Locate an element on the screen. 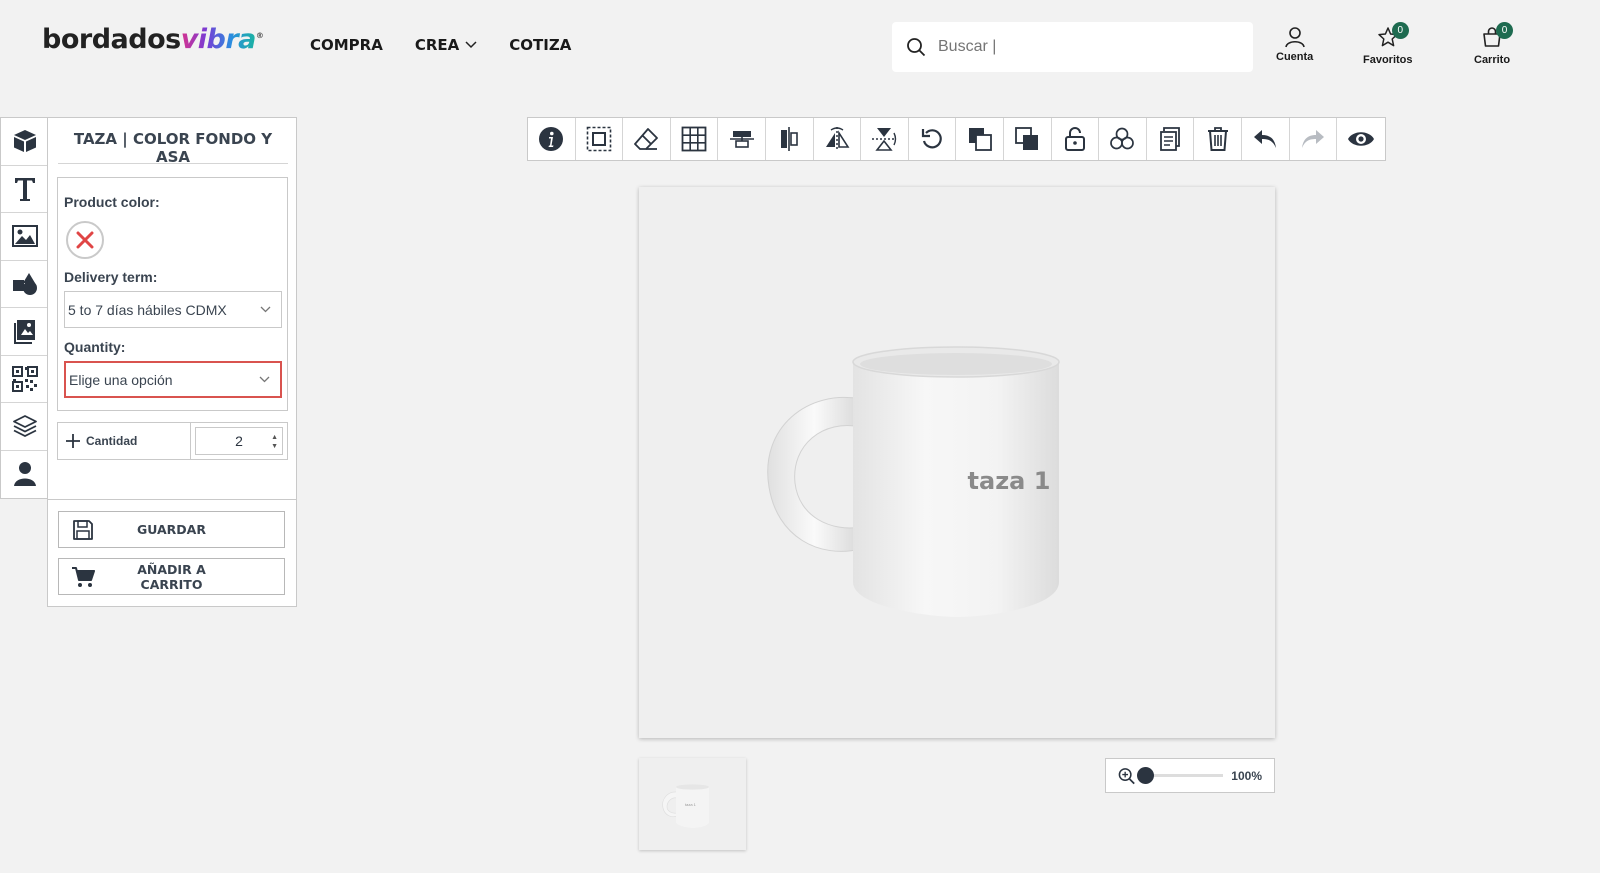 This screenshot has height=873, width=1600. user-icon is located at coordinates (24, 474).